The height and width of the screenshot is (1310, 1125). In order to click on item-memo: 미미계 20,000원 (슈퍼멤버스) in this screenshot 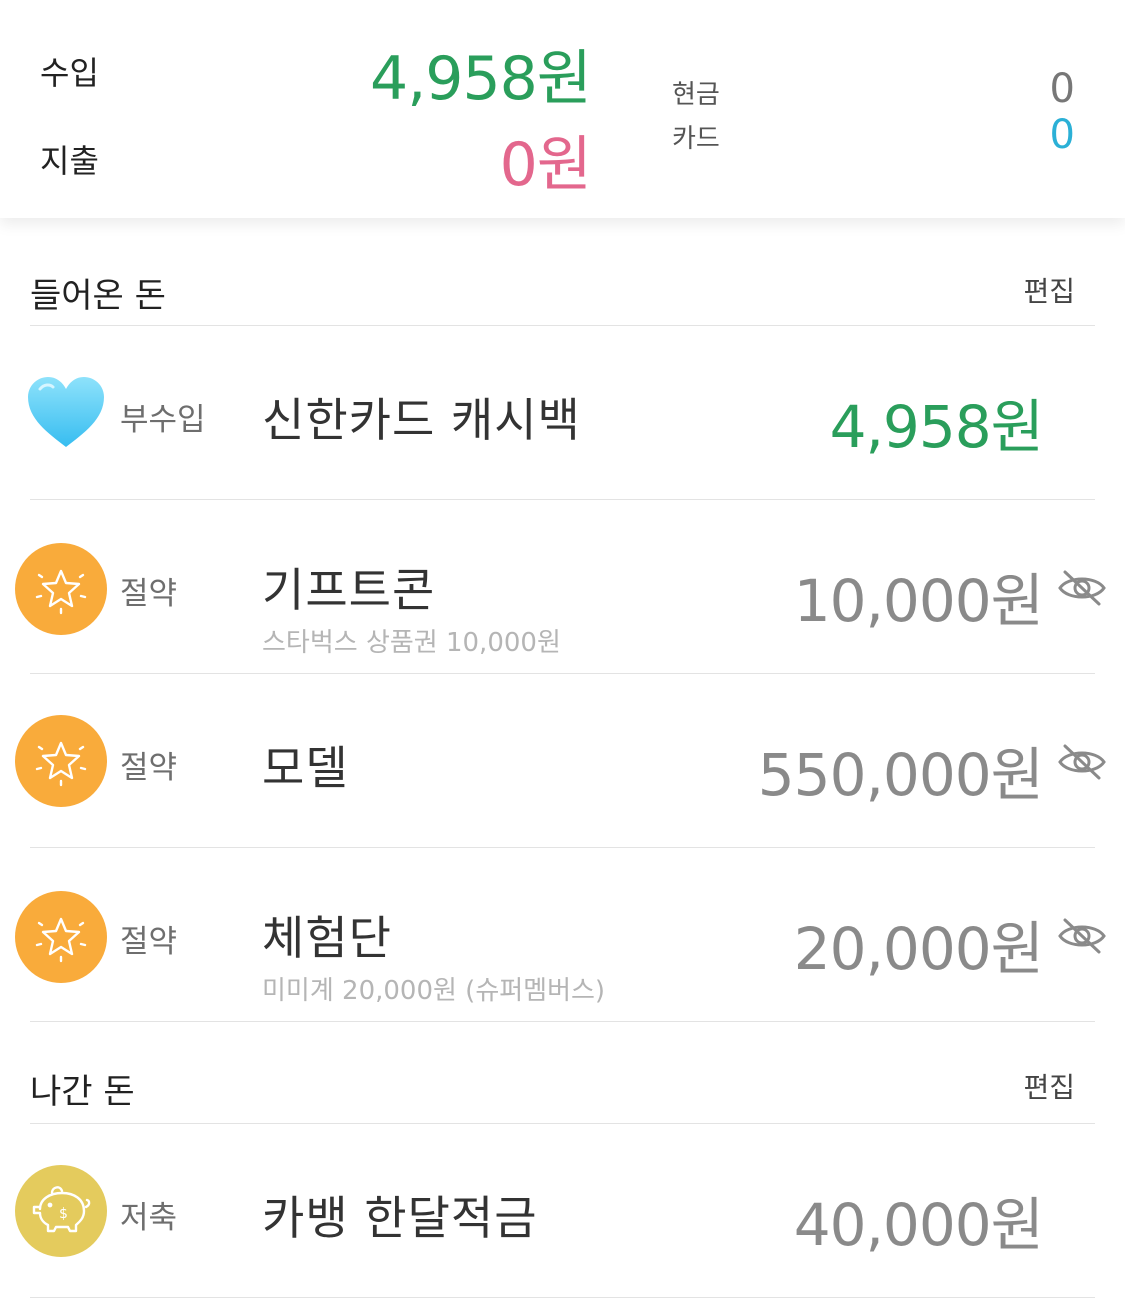, I will do `click(434, 991)`.